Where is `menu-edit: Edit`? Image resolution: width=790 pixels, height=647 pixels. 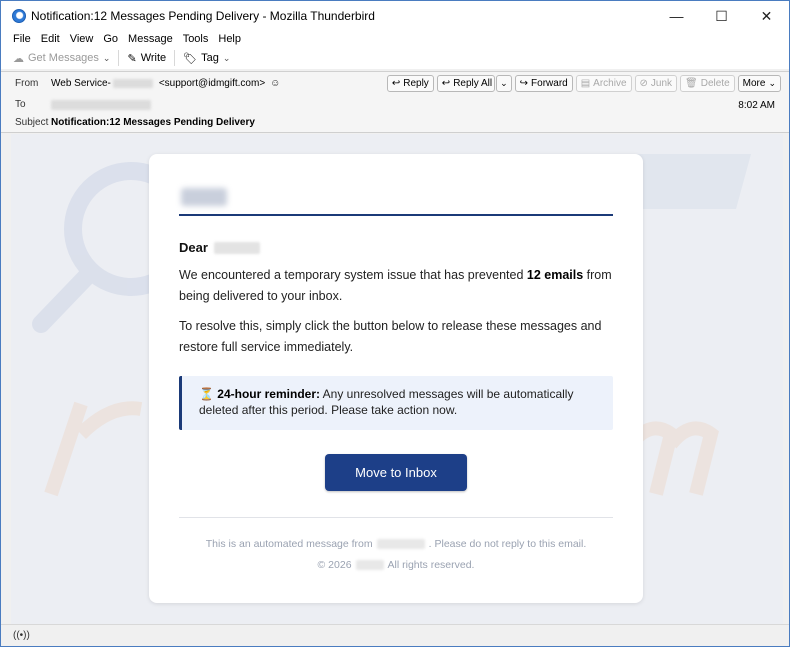
menu-edit: Edit is located at coordinates (50, 39).